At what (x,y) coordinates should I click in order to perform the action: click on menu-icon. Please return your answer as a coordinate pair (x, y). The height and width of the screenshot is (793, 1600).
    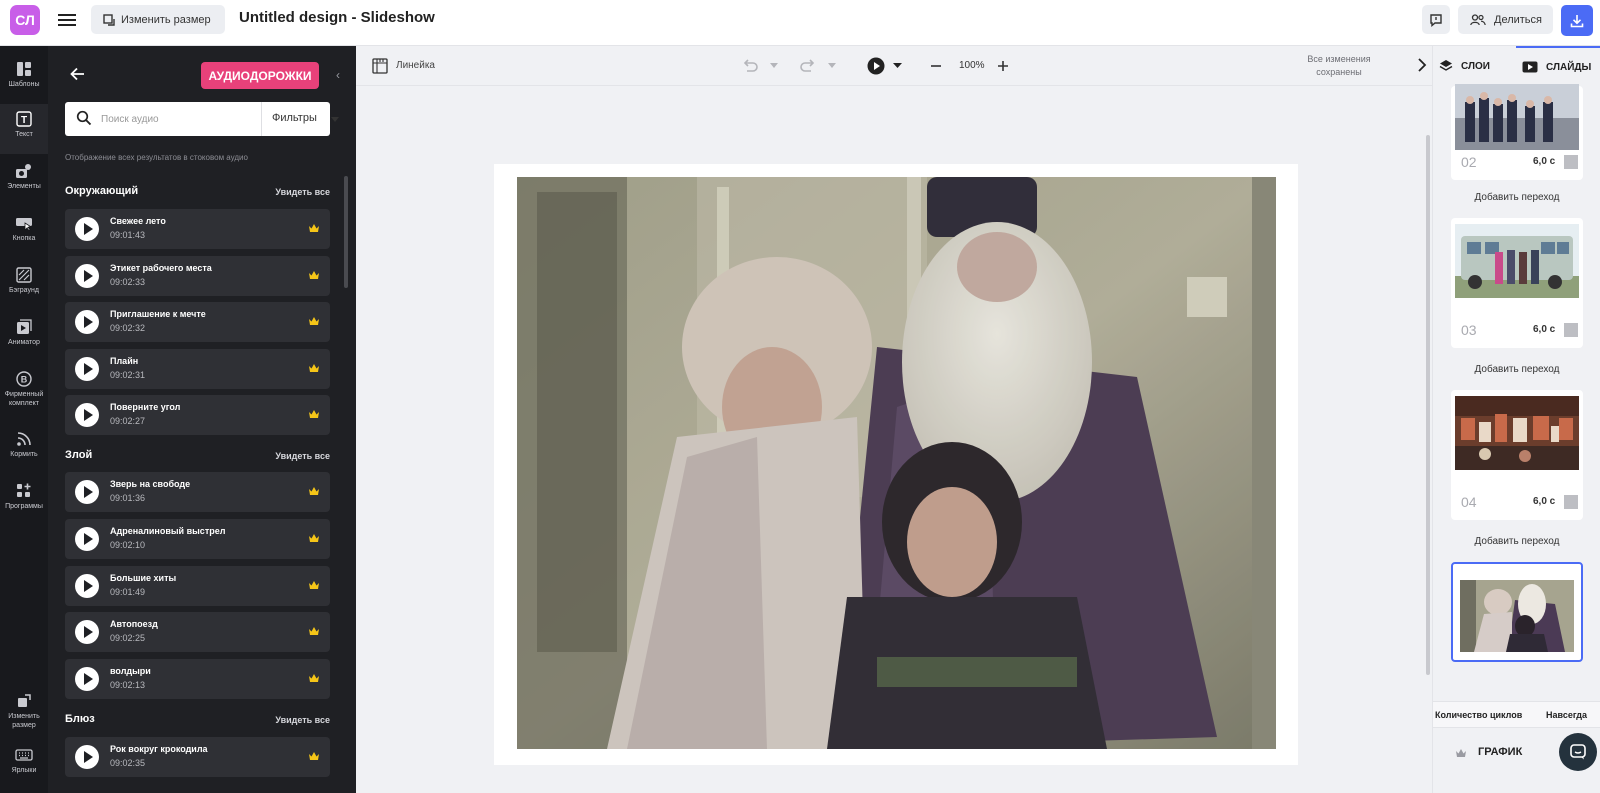
    Looking at the image, I should click on (67, 19).